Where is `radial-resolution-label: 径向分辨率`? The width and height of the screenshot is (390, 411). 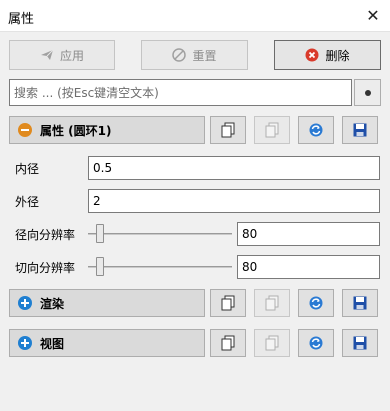 radial-resolution-label: 径向分辨率 is located at coordinates (45, 235).